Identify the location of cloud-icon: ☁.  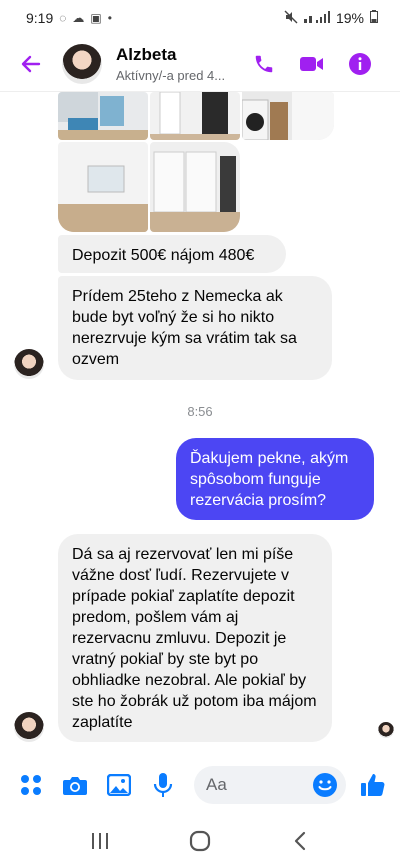
(78, 18).